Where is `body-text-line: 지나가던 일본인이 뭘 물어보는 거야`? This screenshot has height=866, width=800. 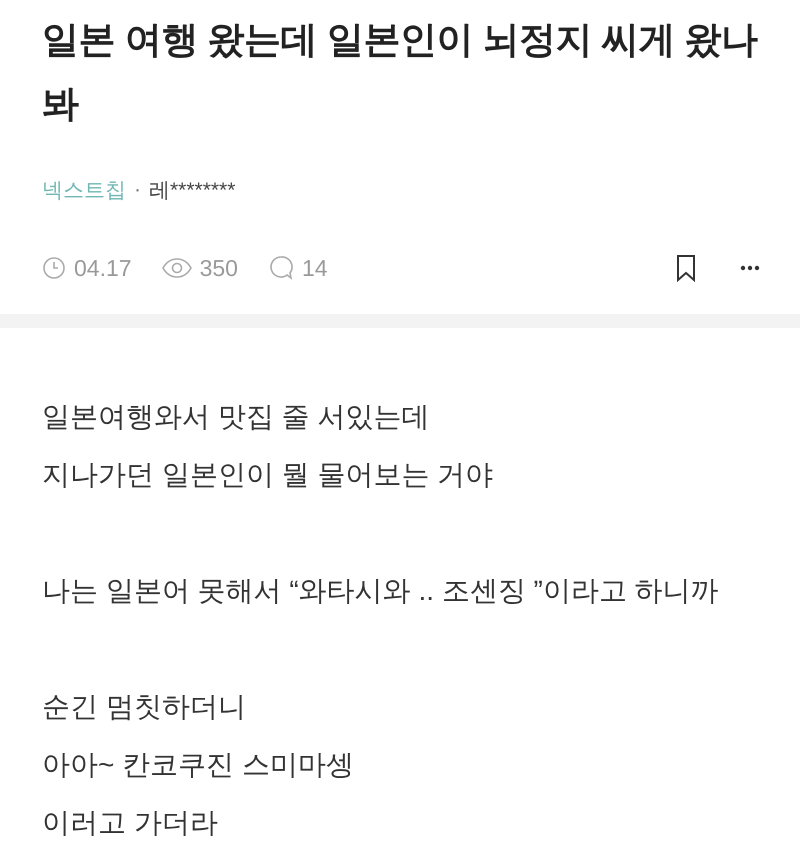
body-text-line: 지나가던 일본인이 뭘 물어보는 거야 is located at coordinates (268, 475).